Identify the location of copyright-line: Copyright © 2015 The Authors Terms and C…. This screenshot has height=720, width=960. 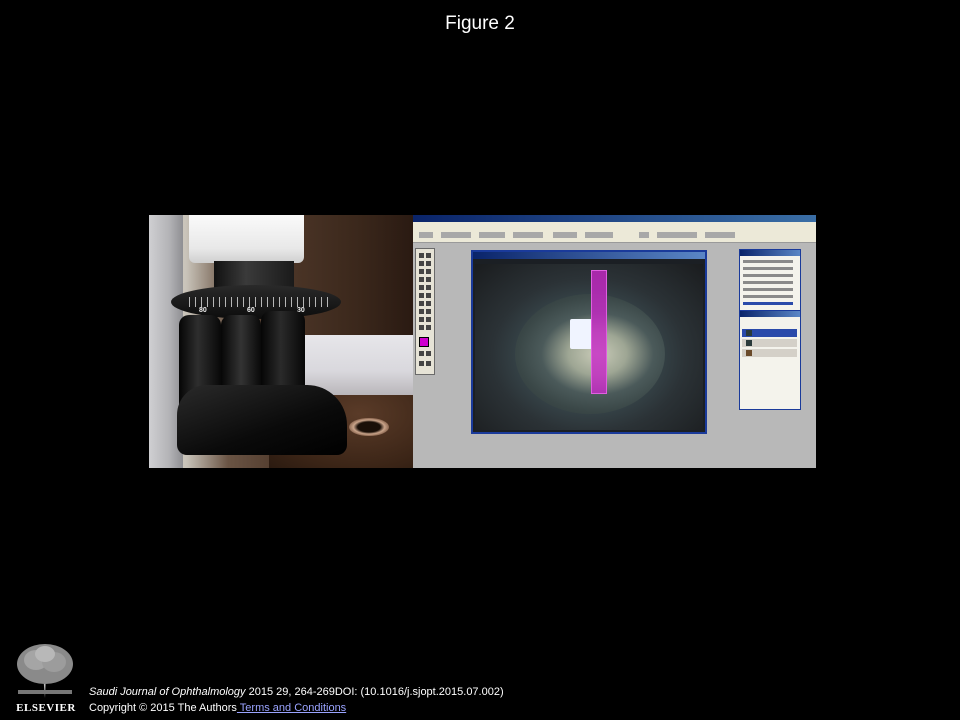
(217, 708).